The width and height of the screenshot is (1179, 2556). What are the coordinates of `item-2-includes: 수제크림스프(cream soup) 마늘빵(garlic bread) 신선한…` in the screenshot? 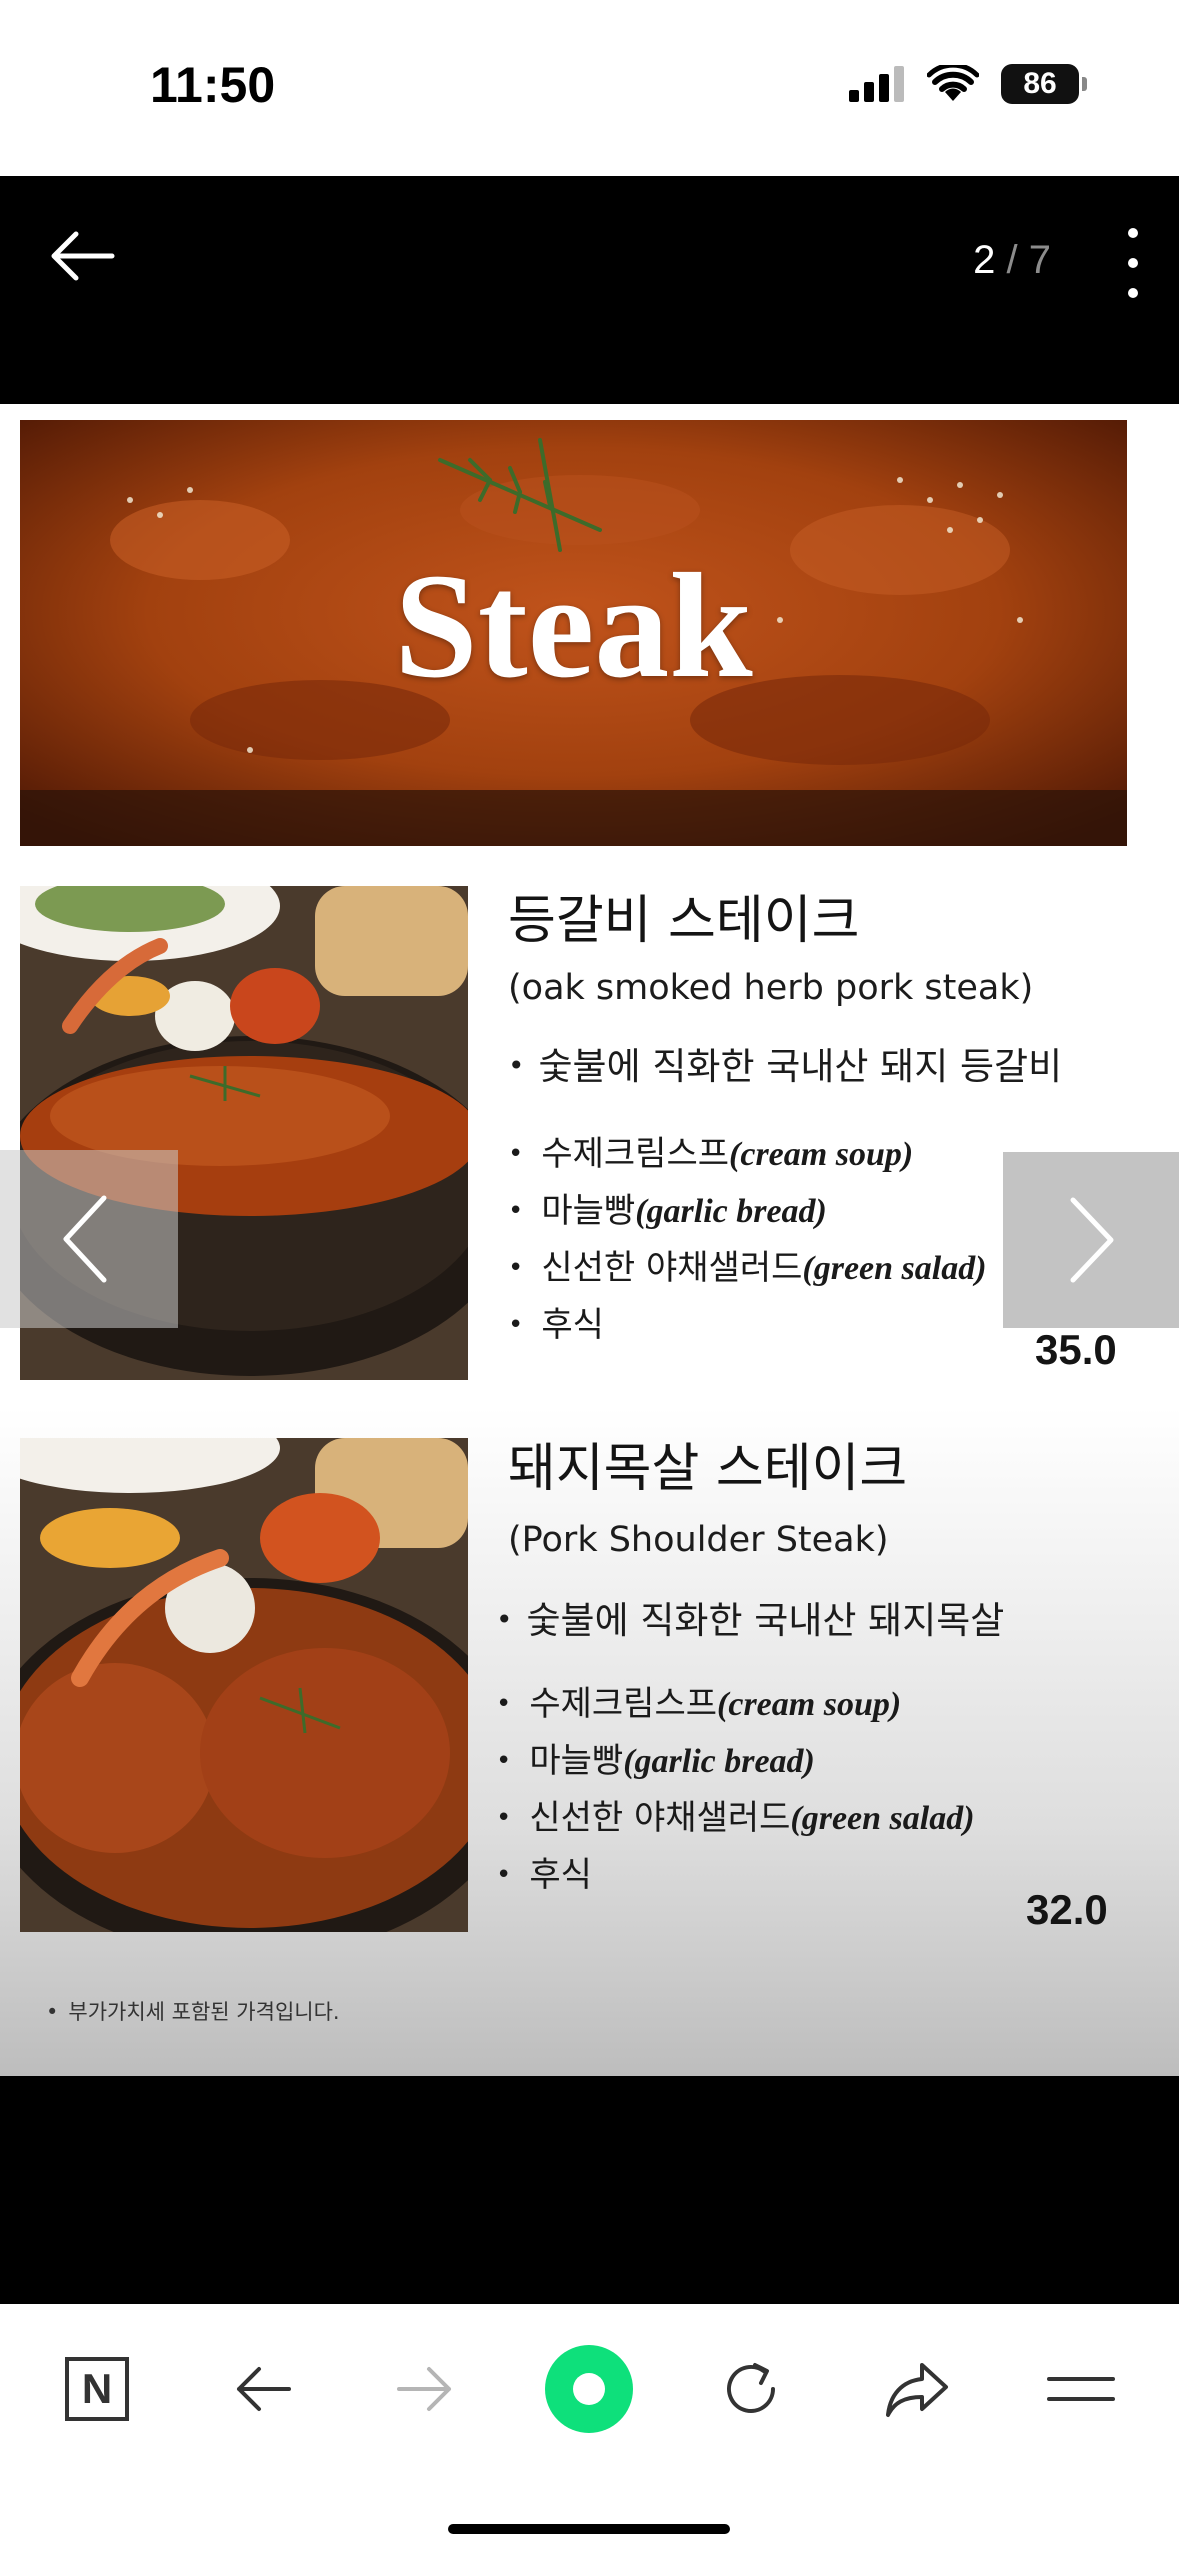 It's located at (735, 1790).